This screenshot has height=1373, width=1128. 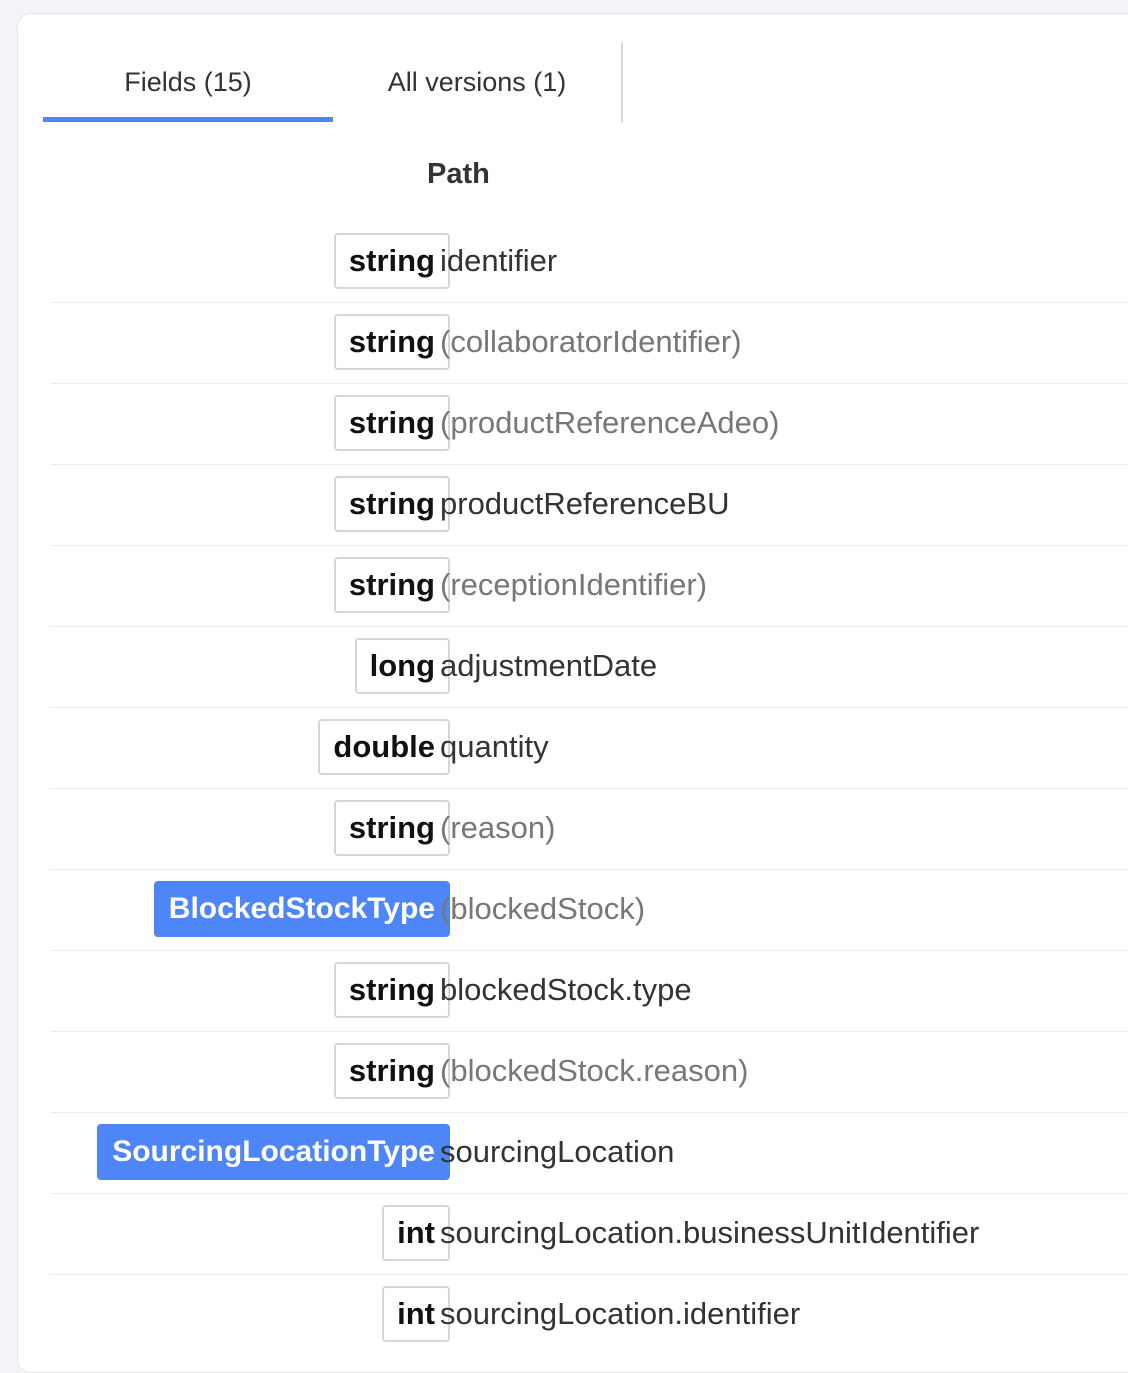 I want to click on table-row: string (collaboratorIdentifier), so click(x=589, y=343).